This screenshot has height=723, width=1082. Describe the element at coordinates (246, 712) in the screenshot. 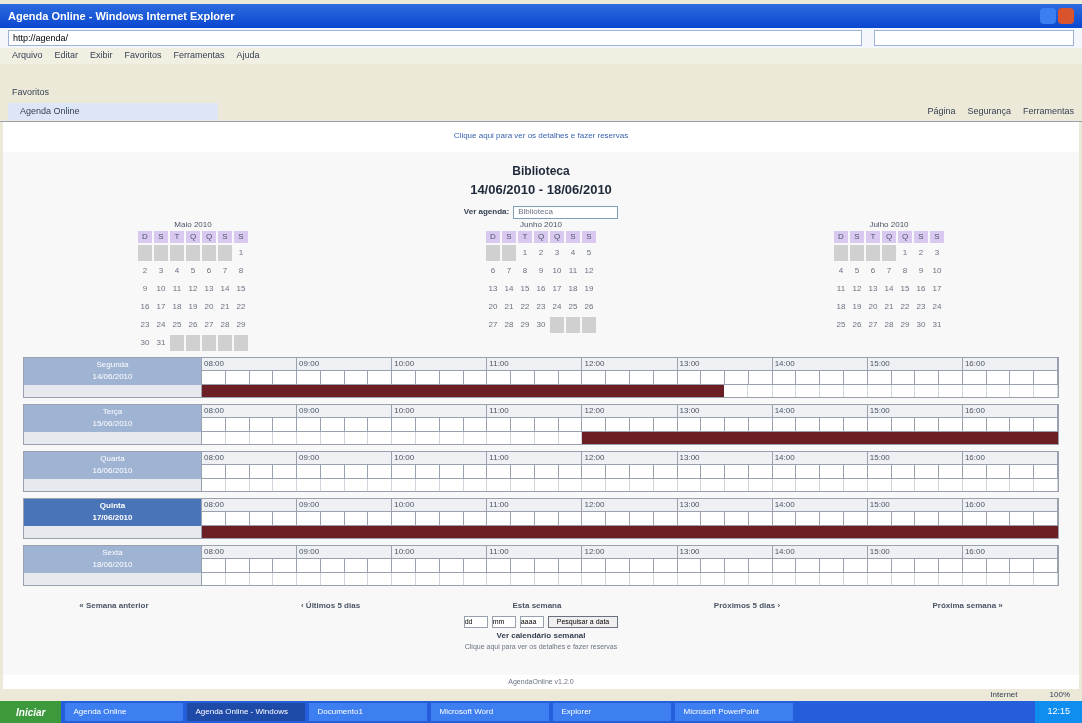

I see `taskbar-button: Agenda Online - Windows` at that location.